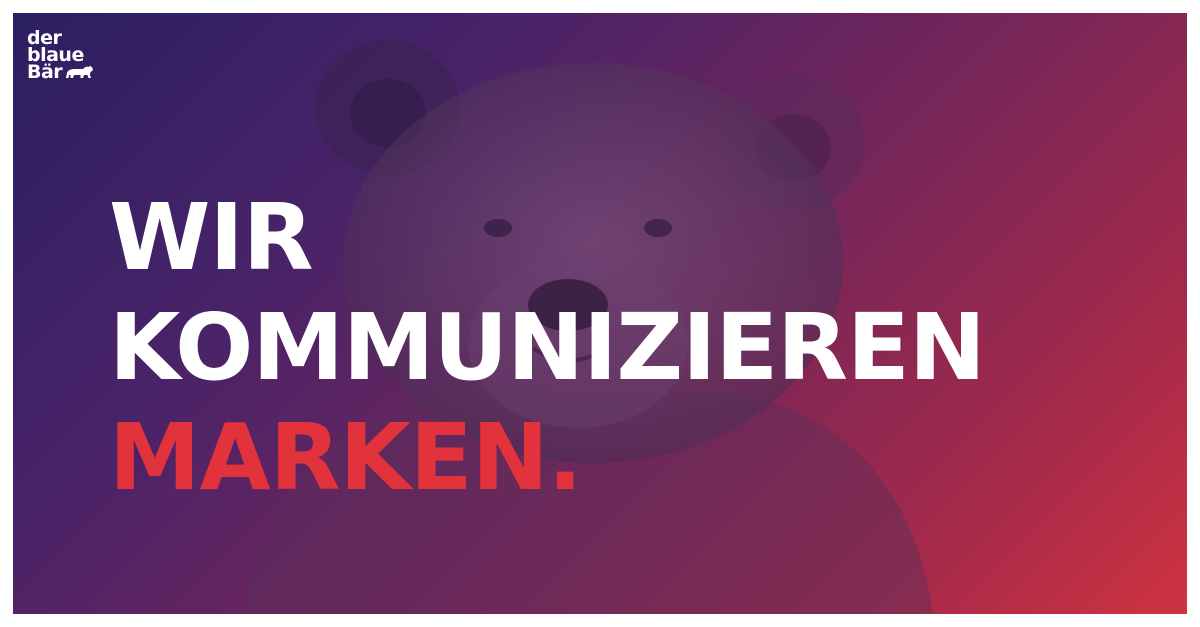  Describe the element at coordinates (45, 72) in the screenshot. I see `logo-text-baer: Bär` at that location.